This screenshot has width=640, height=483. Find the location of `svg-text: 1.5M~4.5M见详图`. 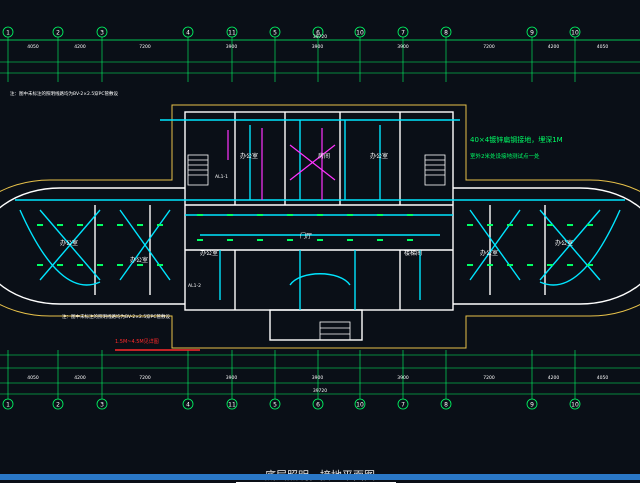

svg-text: 1.5M~4.5M见详图 is located at coordinates (137, 341).